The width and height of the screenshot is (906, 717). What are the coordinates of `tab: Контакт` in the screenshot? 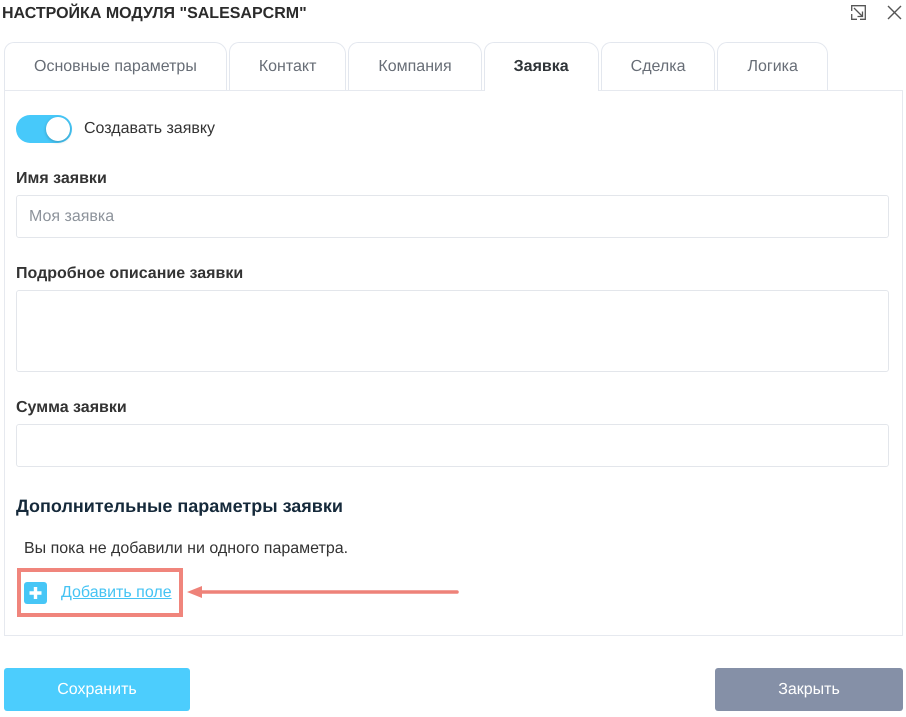 It's located at (287, 66).